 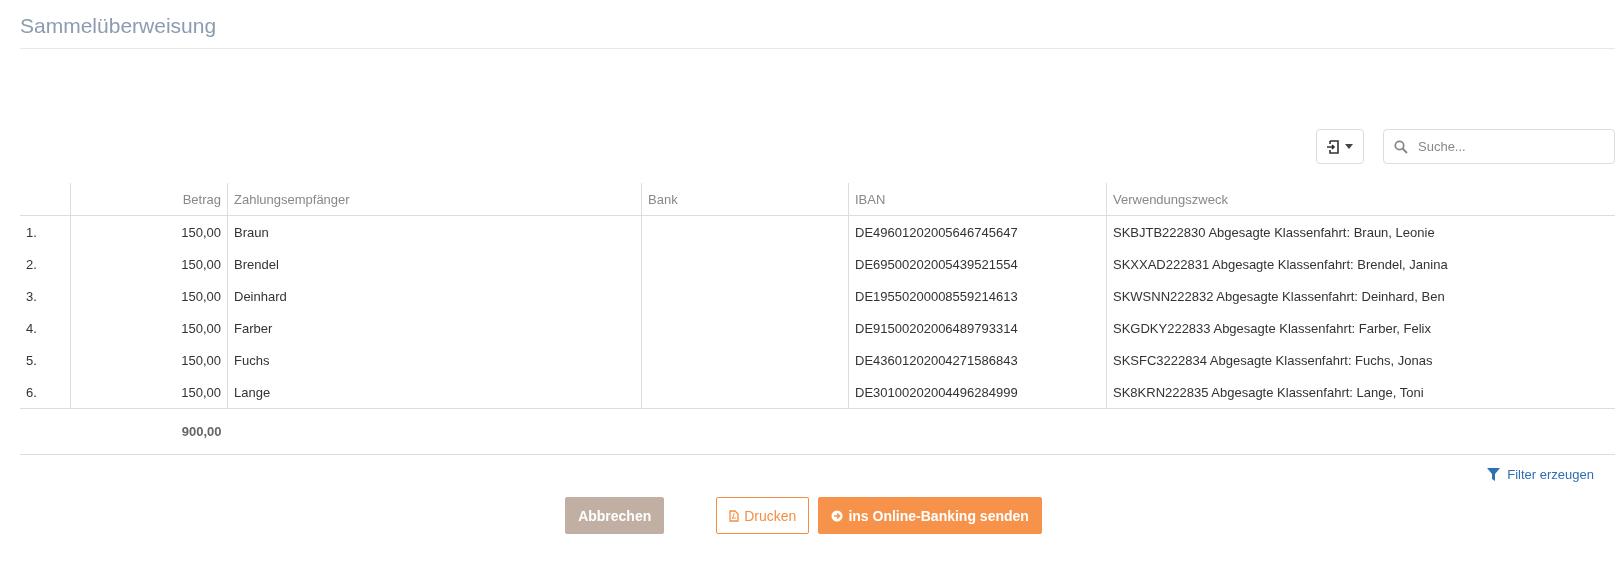 I want to click on table-cell: SKGDKY222833 Abgesagte Klassenfahrt: Farber, Felix, so click(x=1272, y=328).